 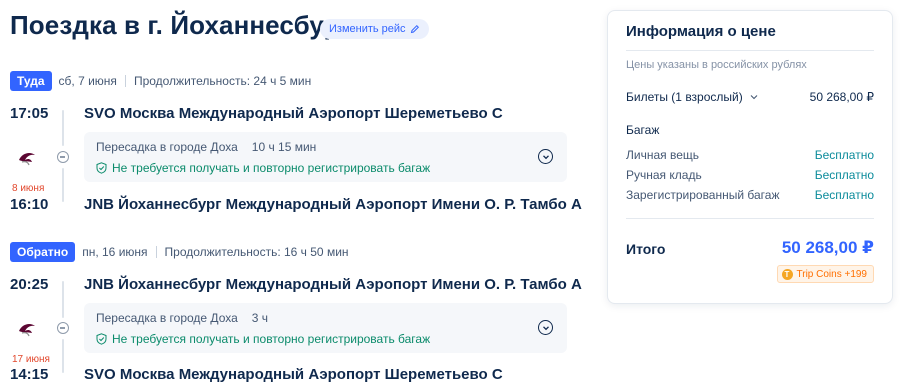 I want to click on outbound-date: сб, 7 июня, so click(x=87, y=81).